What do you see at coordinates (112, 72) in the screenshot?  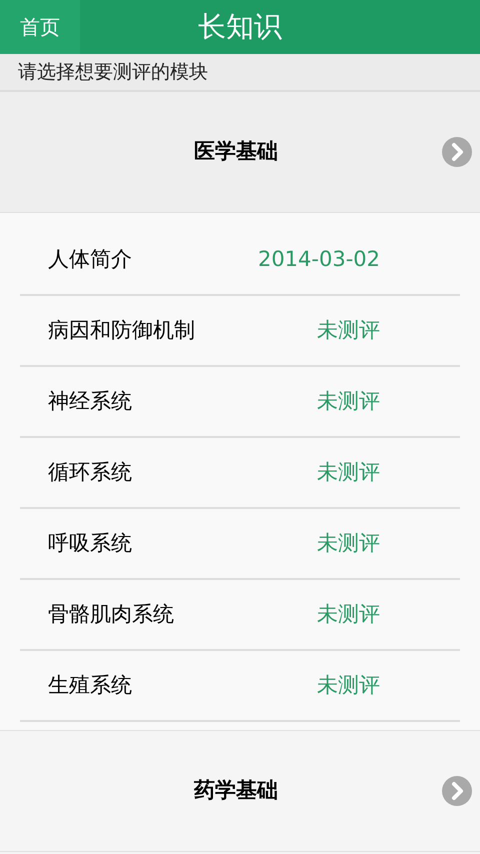 I see `prompt-text: 请选择想要测评的模块` at bounding box center [112, 72].